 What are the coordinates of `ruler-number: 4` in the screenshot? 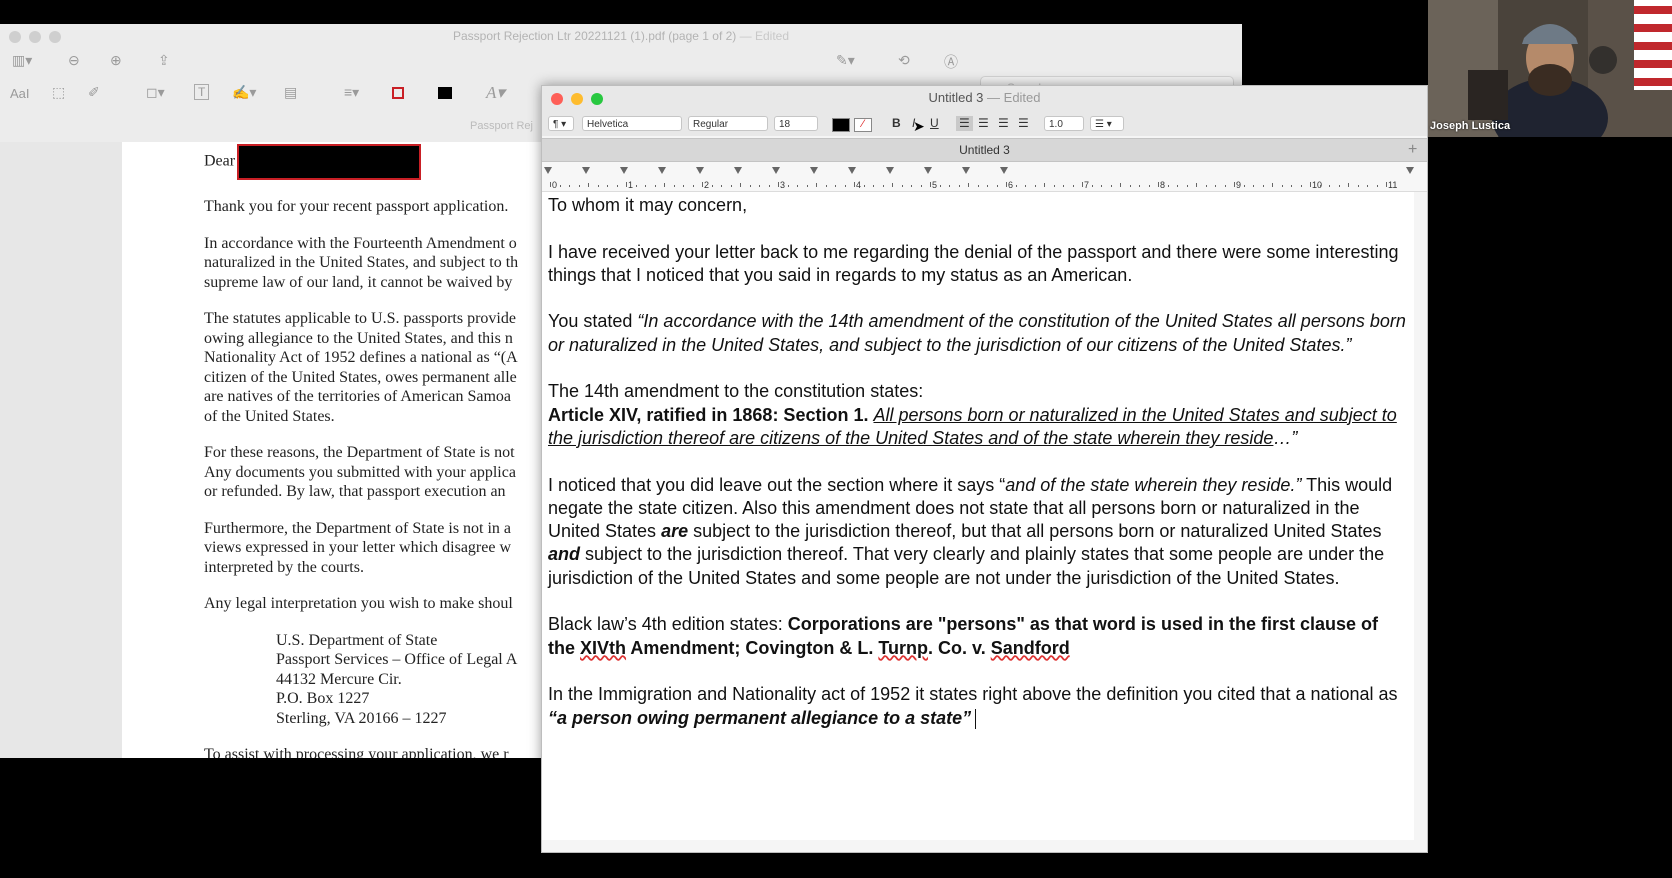 It's located at (859, 185).